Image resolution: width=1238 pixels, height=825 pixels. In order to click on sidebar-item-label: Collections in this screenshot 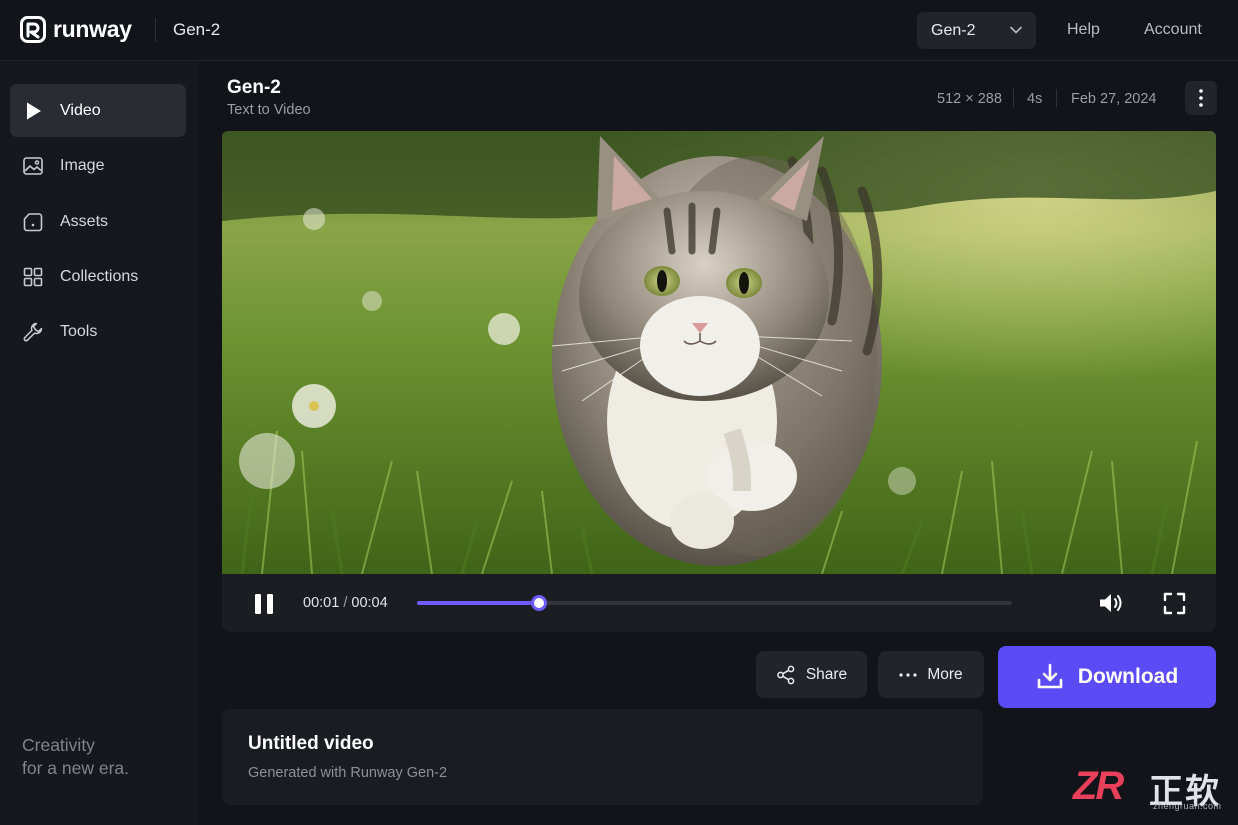, I will do `click(99, 276)`.